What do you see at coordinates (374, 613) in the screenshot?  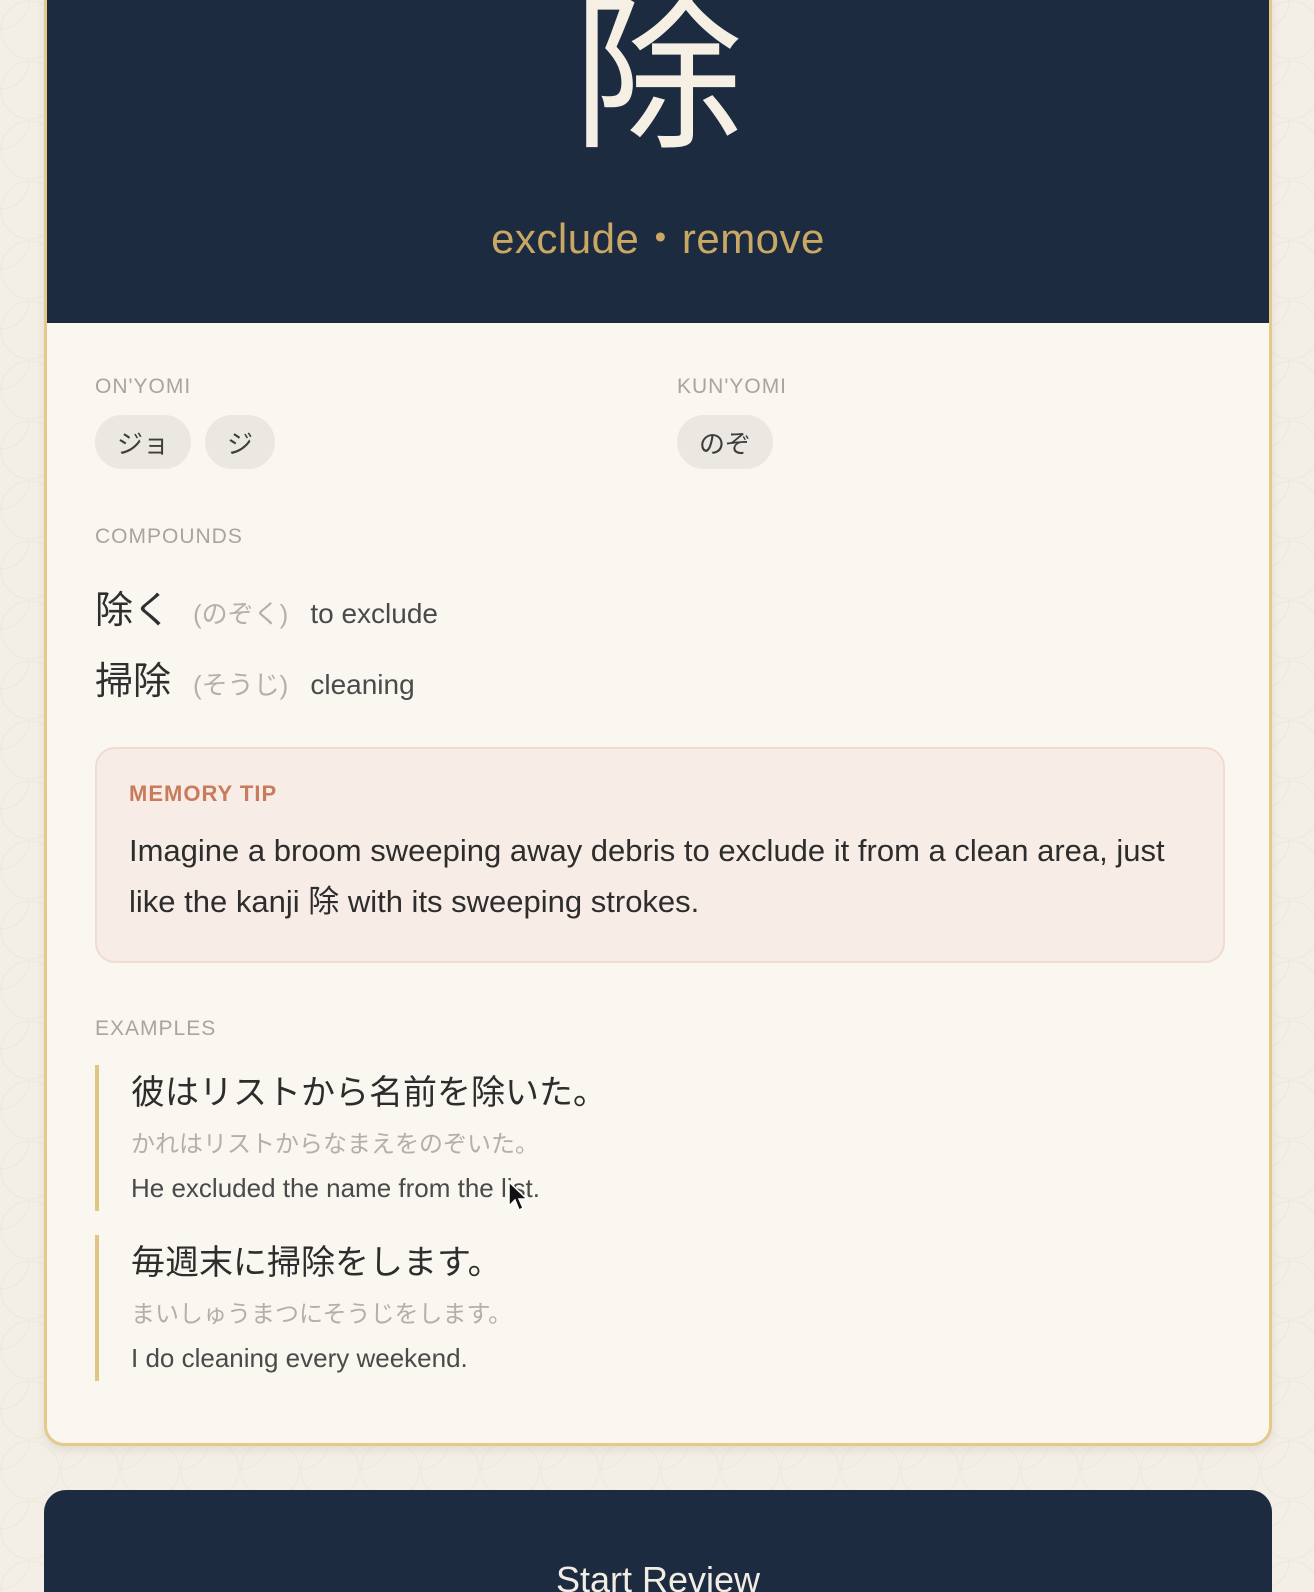 I see `compound-meaning: to exclude` at bounding box center [374, 613].